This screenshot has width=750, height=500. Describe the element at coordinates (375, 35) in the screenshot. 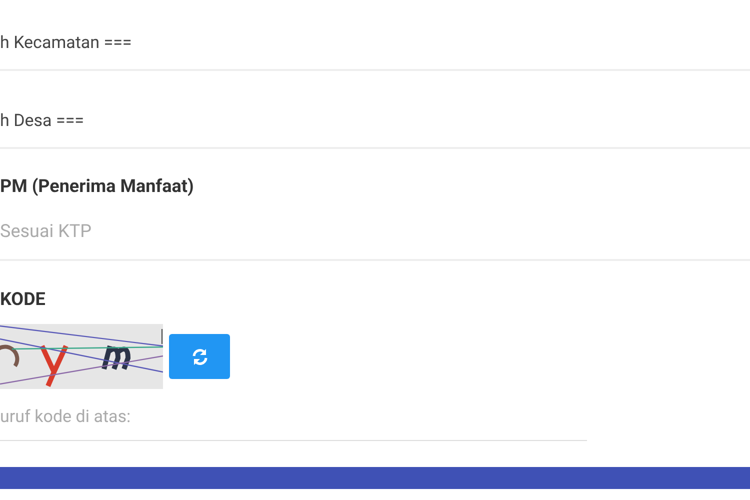

I see `district-select: h Kecamatan ===` at that location.